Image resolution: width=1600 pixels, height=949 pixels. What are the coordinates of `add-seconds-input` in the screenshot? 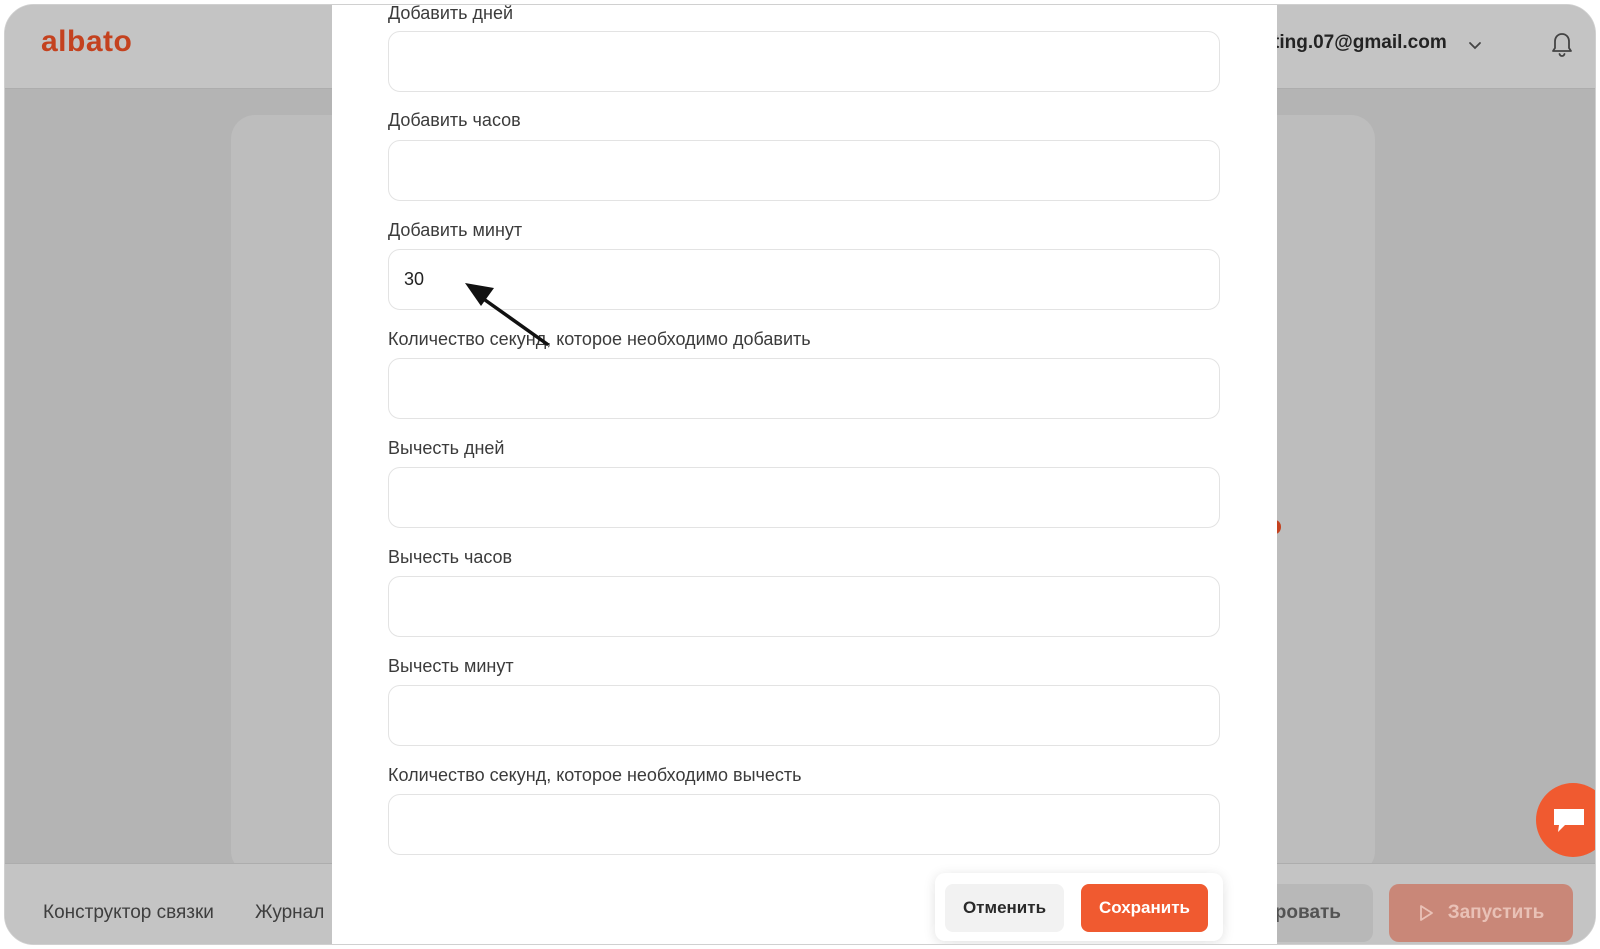 It's located at (804, 388).